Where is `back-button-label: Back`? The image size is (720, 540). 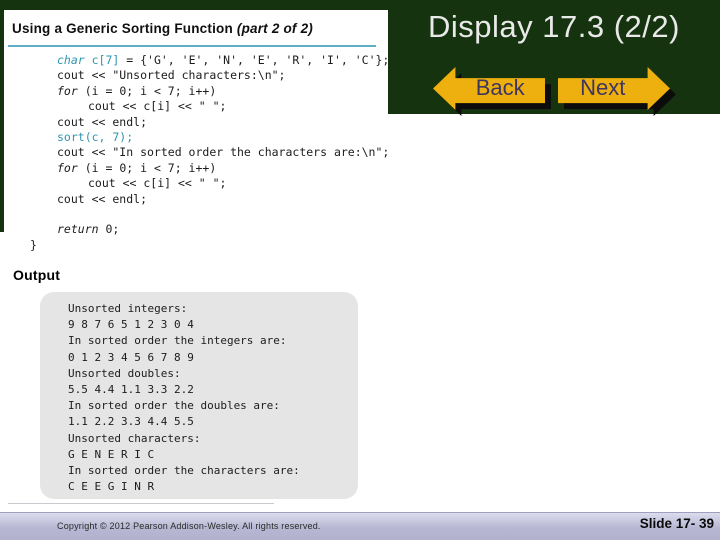
back-button-label: Back is located at coordinates (500, 87).